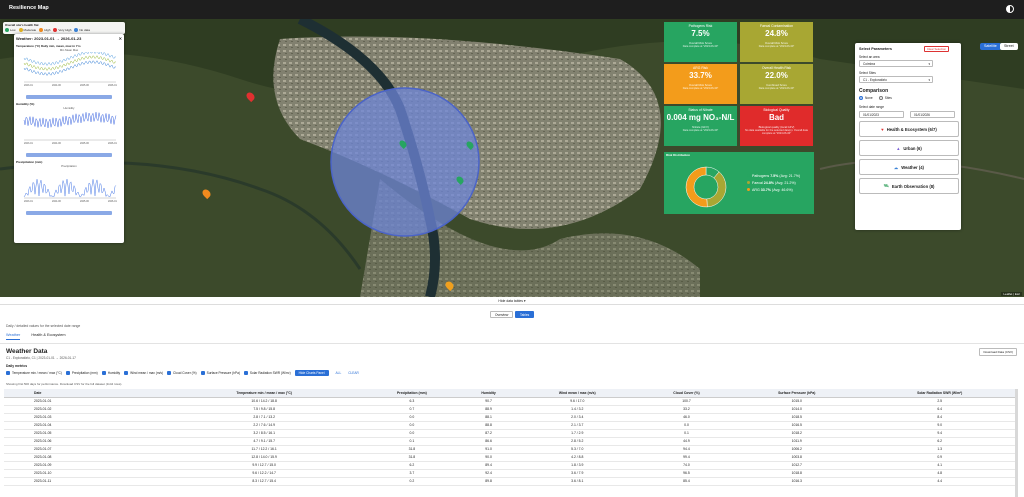 This screenshot has height=497, width=1024. I want to click on table-cell: 6.2, so click(412, 465).